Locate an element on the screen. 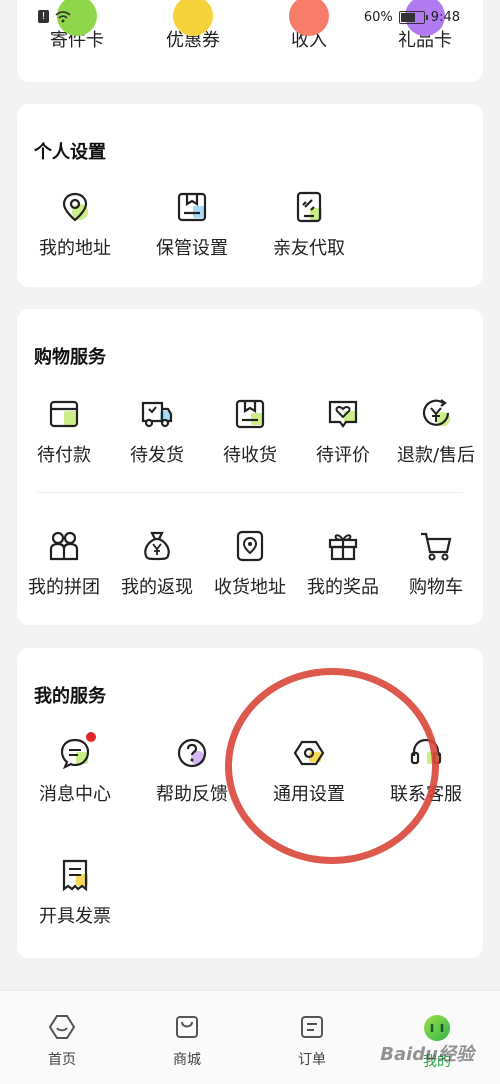 This screenshot has width=500, height=1084. battery-icon is located at coordinates (413, 17).